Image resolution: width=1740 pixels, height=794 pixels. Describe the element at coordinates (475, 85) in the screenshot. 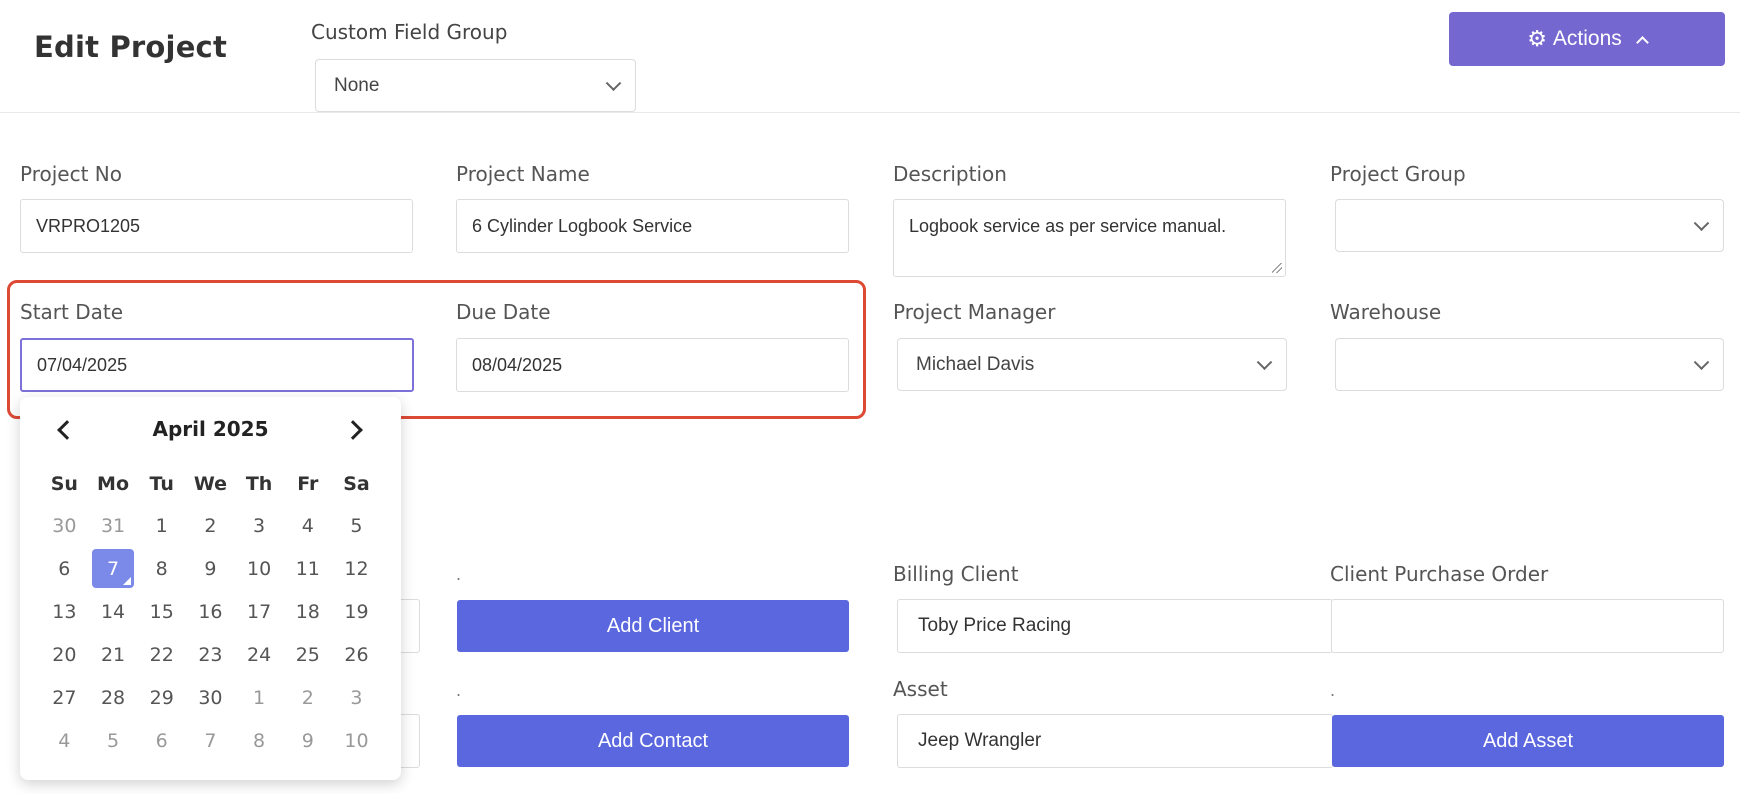

I see `custom-field-group-select: None` at that location.